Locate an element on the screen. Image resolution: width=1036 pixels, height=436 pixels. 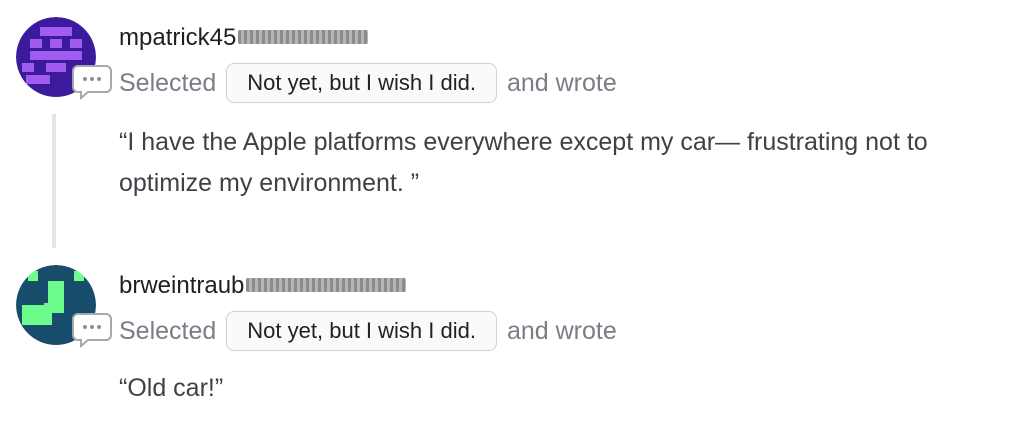
username-text: brweintraub is located at coordinates (182, 285).